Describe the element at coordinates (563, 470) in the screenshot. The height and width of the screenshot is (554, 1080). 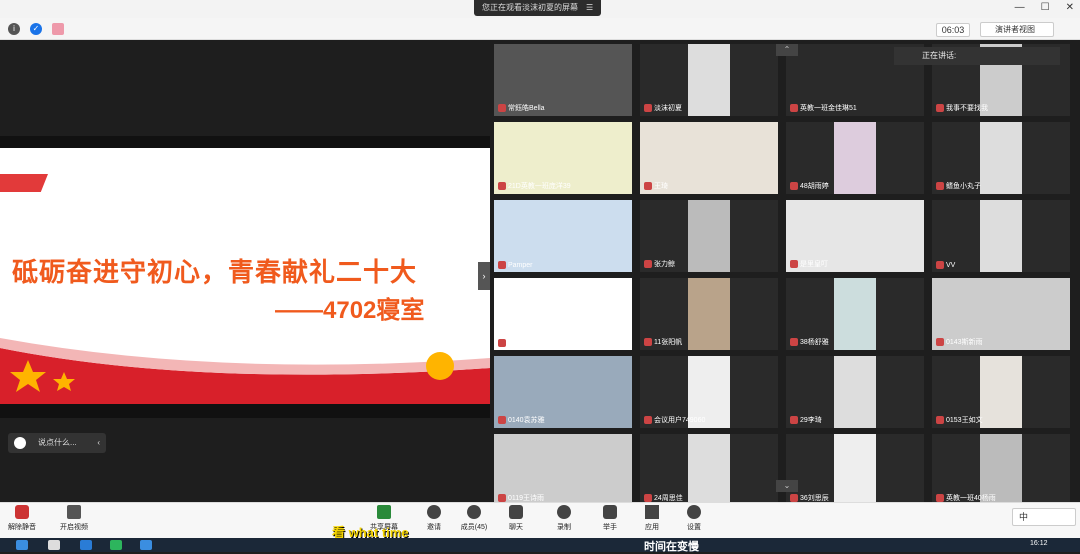
I see `participant-tile: 0119王诗雨` at that location.